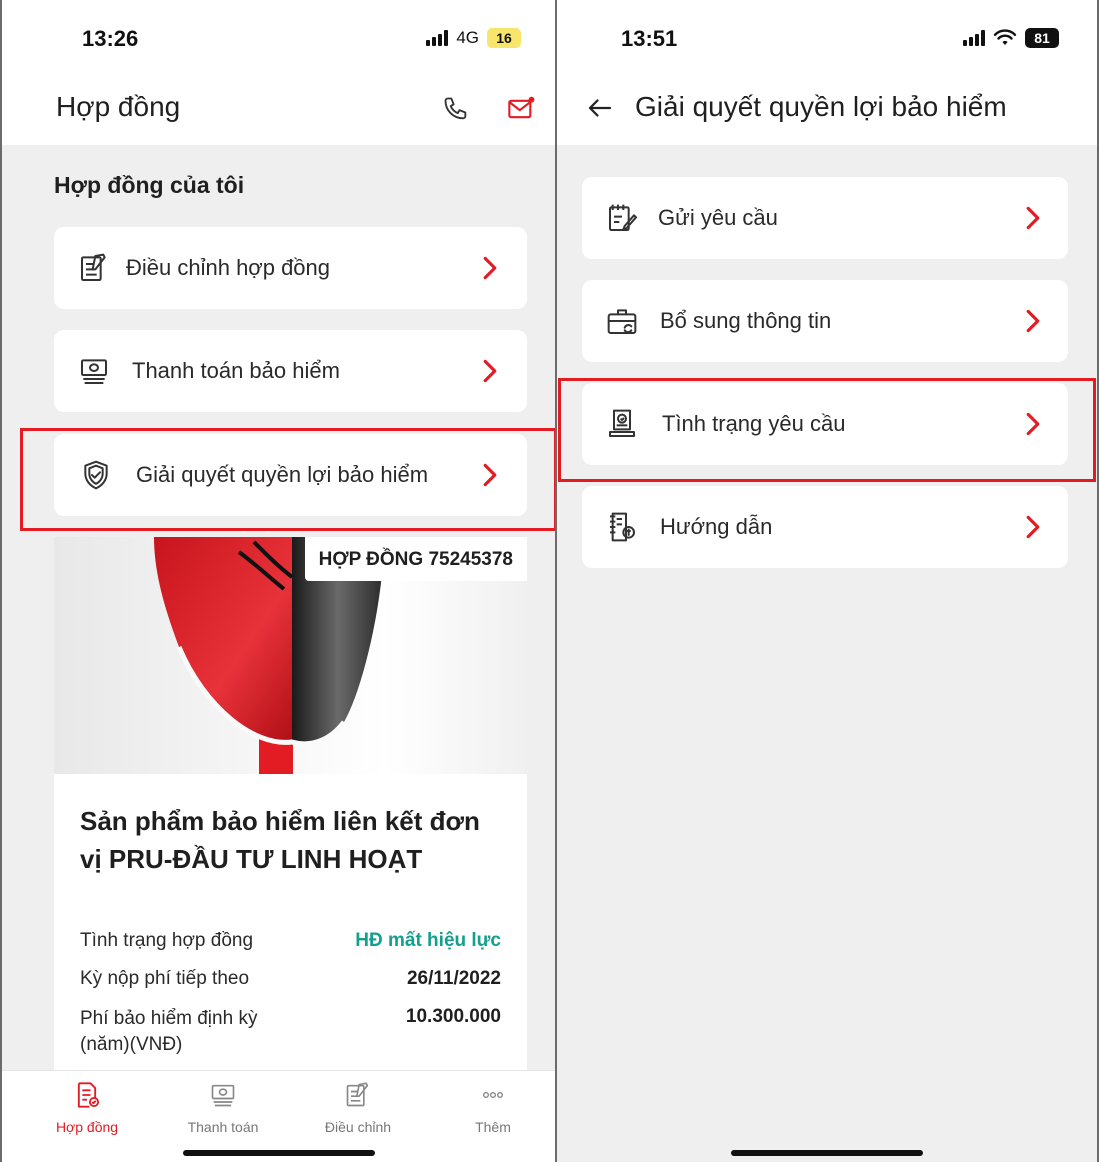 The height and width of the screenshot is (1162, 1099). I want to click on status-time: 13:51, so click(649, 38).